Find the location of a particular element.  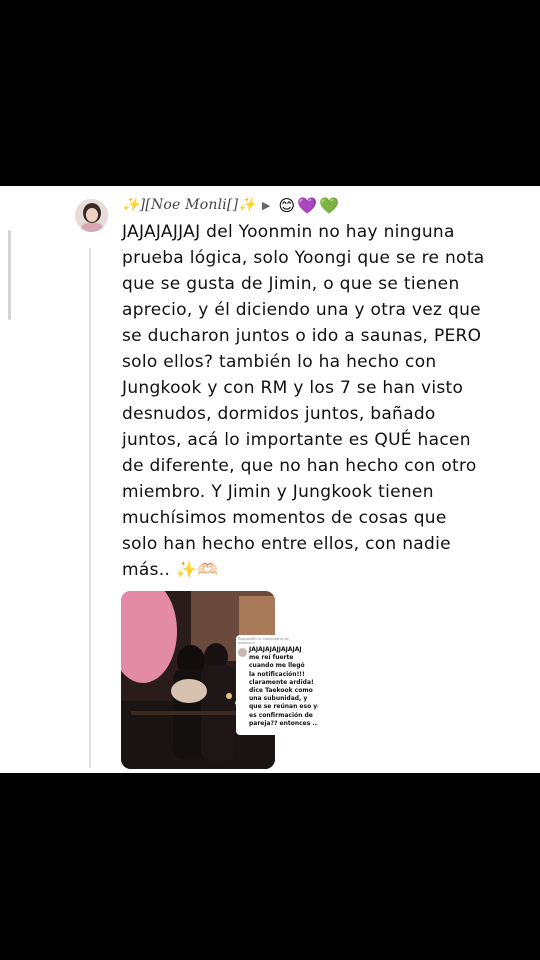

purple-heart-emoji: 💜 is located at coordinates (307, 205).